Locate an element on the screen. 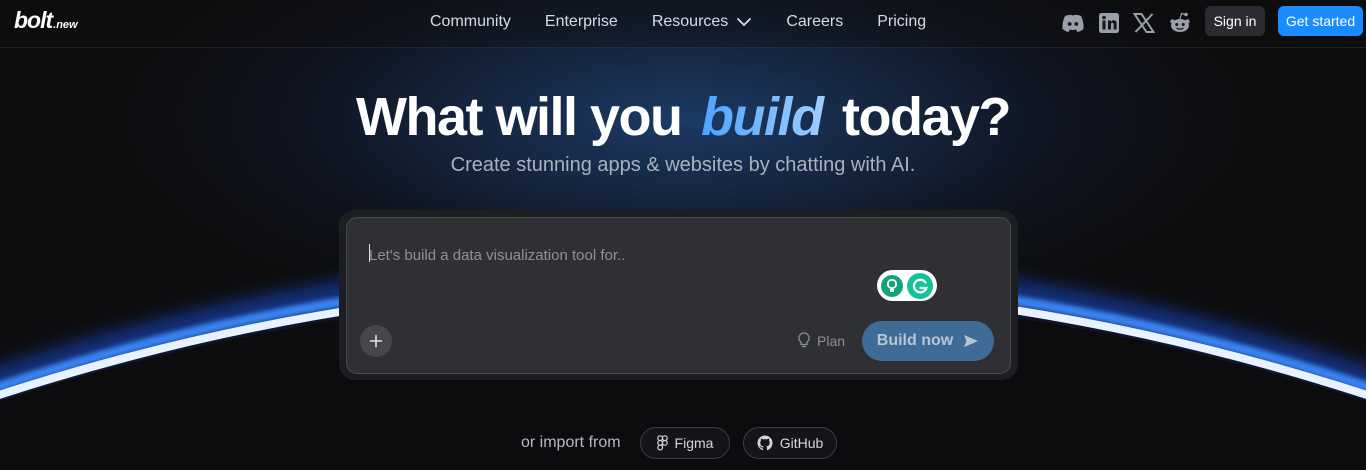  nav-link-community: Community is located at coordinates (470, 22).